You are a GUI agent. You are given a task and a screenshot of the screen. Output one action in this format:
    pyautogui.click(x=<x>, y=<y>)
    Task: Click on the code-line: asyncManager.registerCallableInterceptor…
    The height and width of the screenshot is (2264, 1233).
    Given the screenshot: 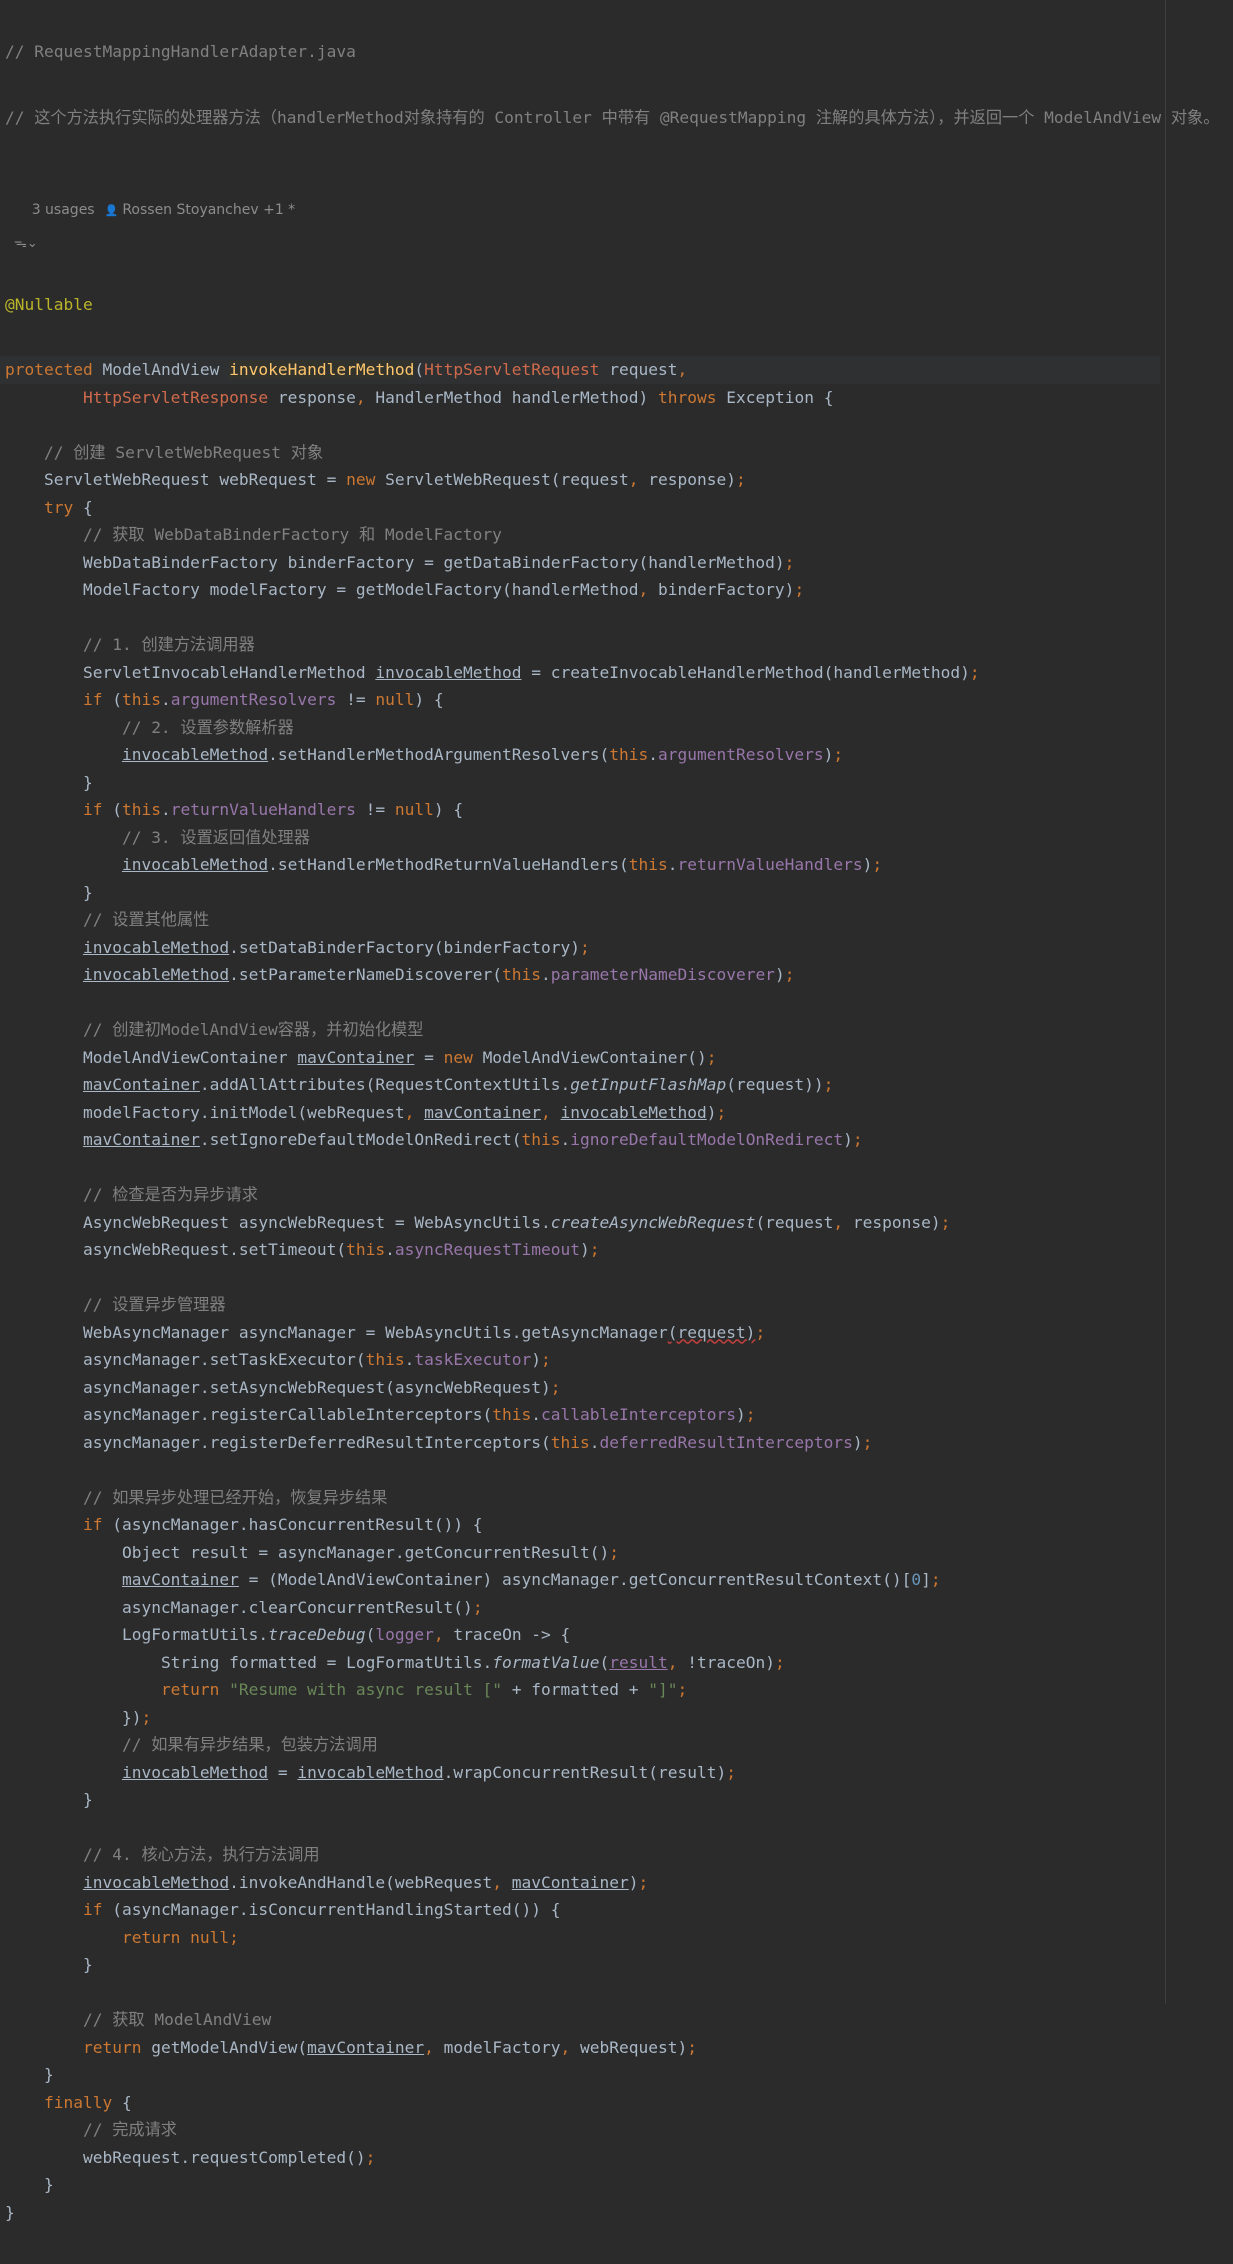 What is the action you would take?
    pyautogui.click(x=580, y=1415)
    